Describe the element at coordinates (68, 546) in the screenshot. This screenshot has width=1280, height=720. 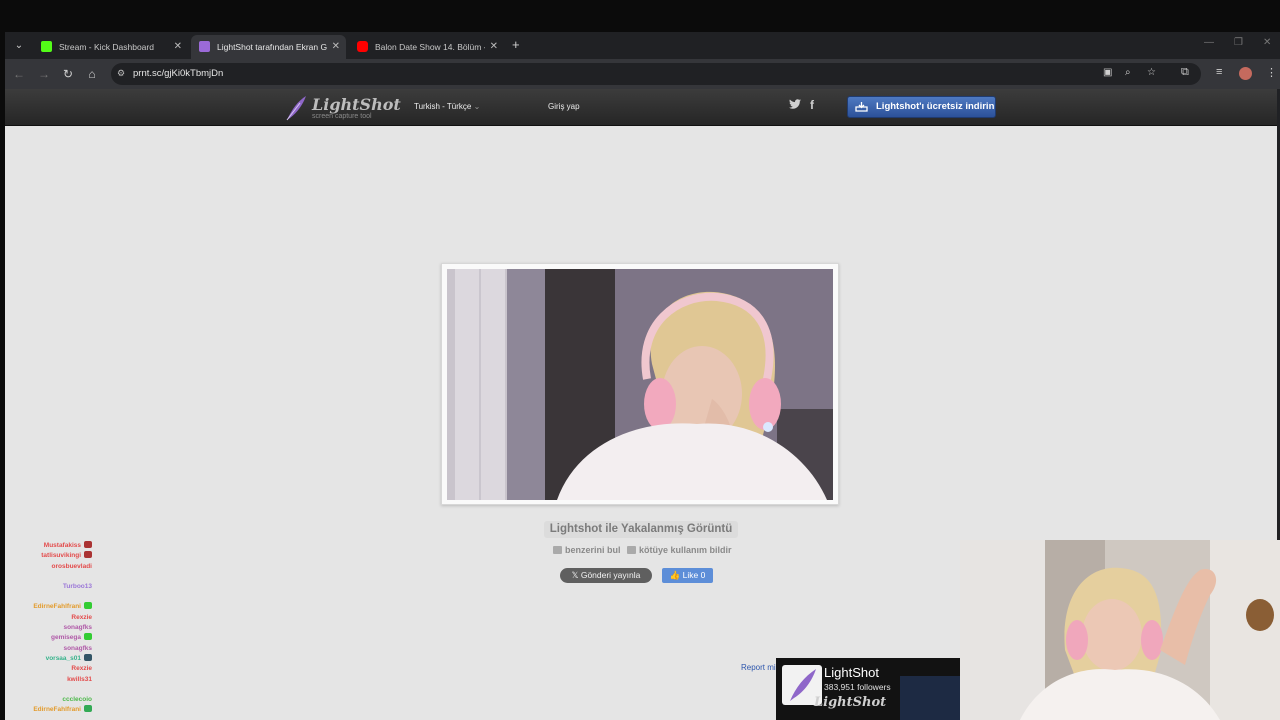
I see `chat-message: Mustafakiss` at that location.